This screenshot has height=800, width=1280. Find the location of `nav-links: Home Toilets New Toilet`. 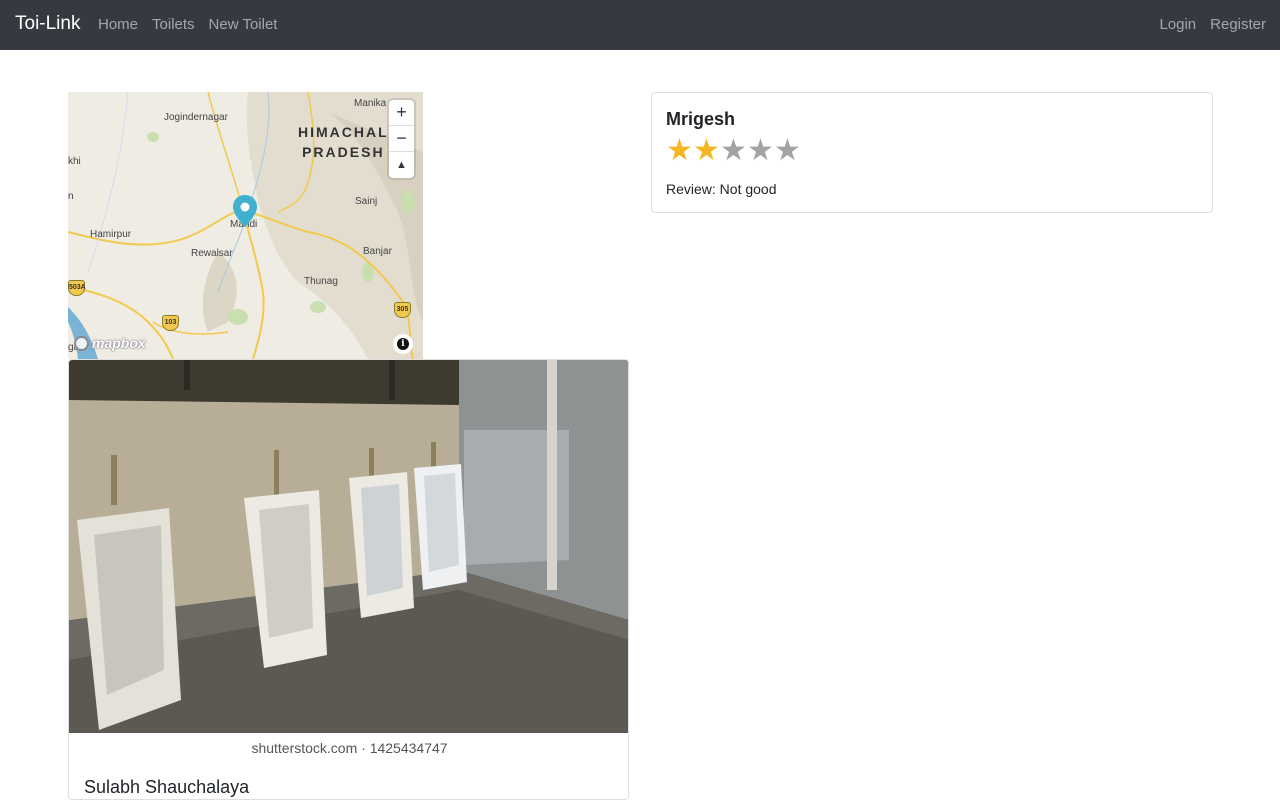

nav-links: Home Toilets New Toilet is located at coordinates (187, 24).